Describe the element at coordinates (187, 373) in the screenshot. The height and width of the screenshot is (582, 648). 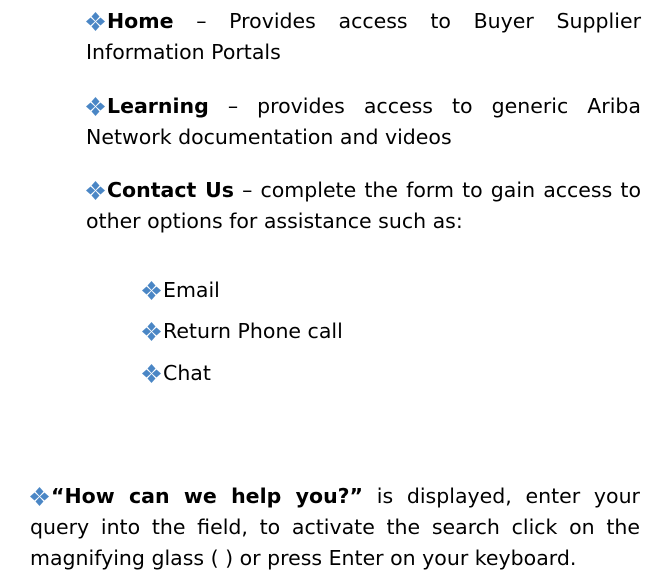
I see `sub-item-chat-label: Chat` at that location.